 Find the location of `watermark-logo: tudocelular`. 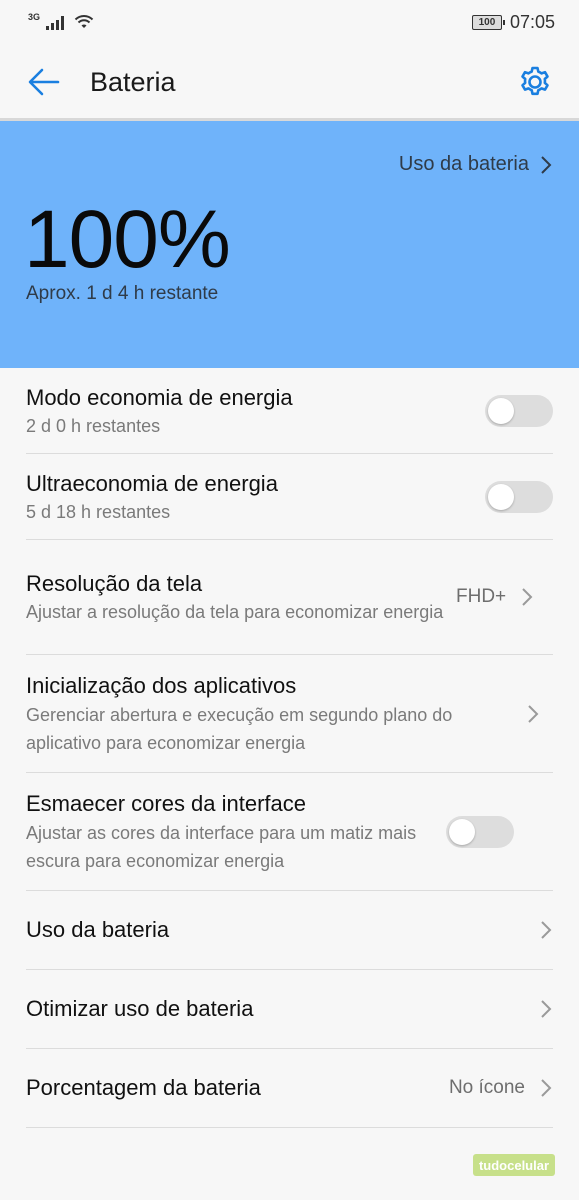

watermark-logo: tudocelular is located at coordinates (514, 1165).